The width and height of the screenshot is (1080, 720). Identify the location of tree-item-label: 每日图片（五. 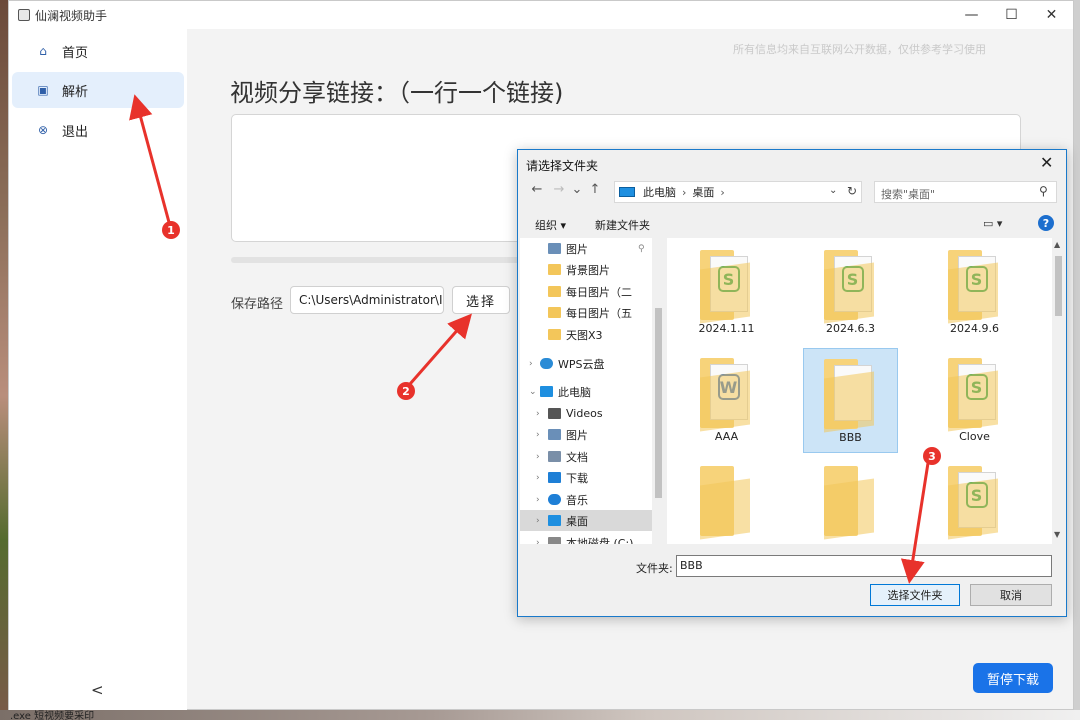
(599, 313).